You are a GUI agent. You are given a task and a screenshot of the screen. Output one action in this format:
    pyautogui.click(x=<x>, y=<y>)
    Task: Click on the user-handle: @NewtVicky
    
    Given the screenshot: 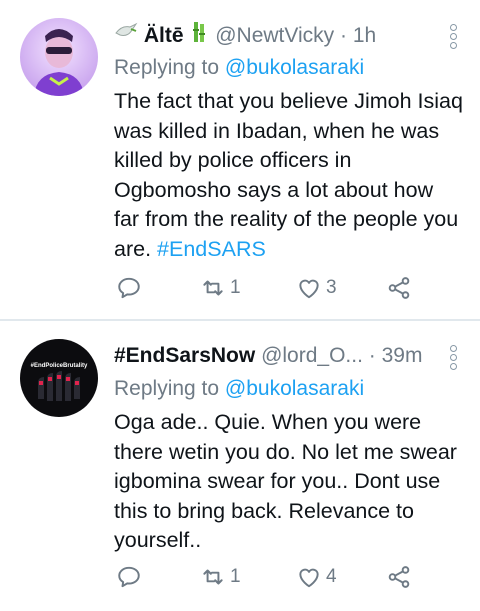 What is the action you would take?
    pyautogui.click(x=274, y=35)
    